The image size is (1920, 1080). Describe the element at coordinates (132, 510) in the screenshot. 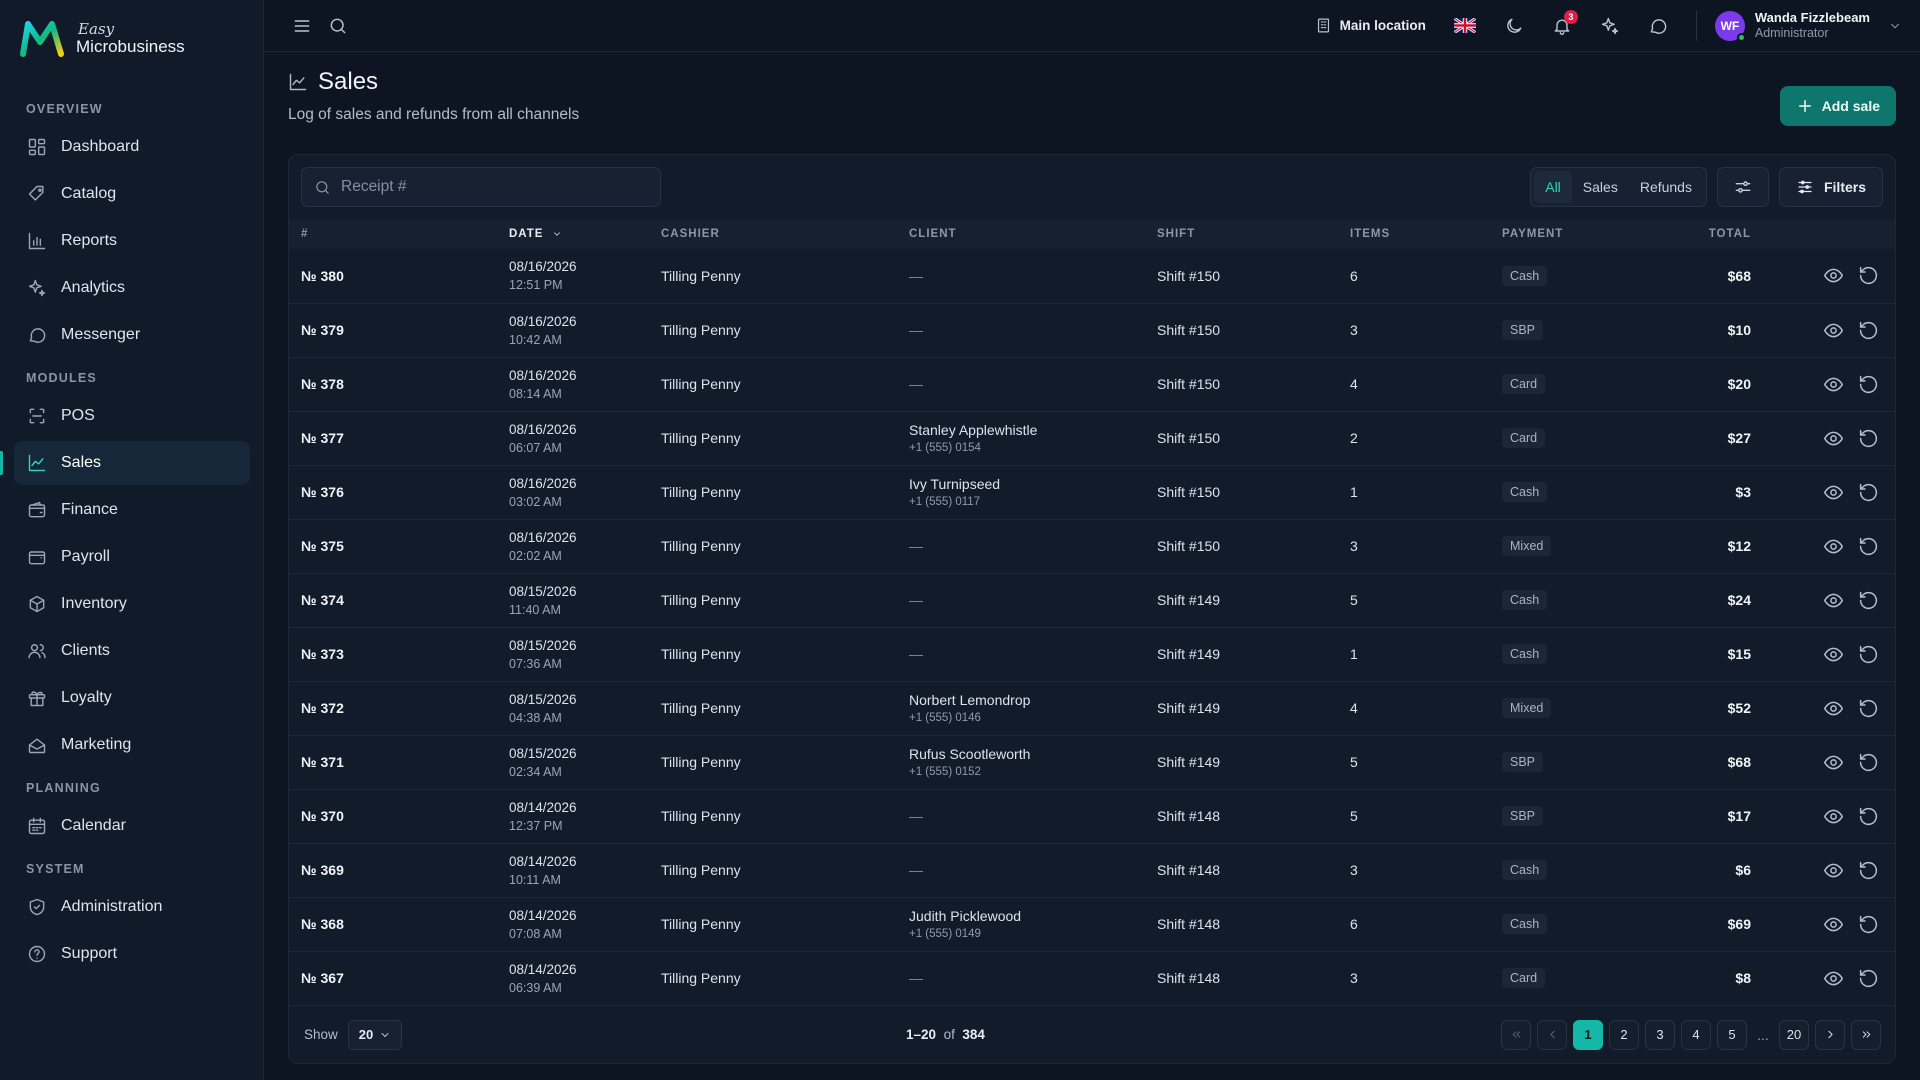

I see `sidebar-item-finance: Finance` at that location.